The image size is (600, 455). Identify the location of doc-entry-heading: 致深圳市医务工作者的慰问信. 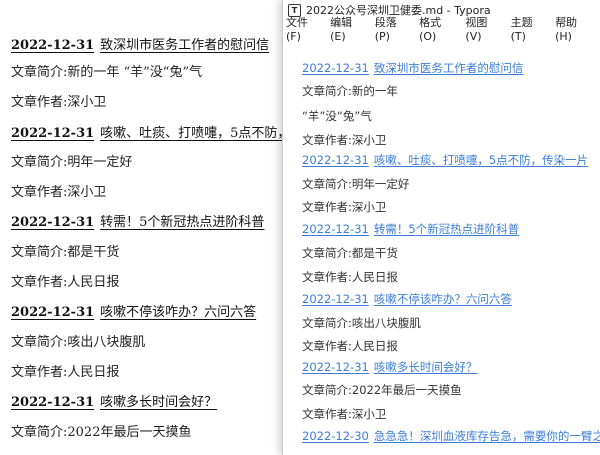
(185, 45).